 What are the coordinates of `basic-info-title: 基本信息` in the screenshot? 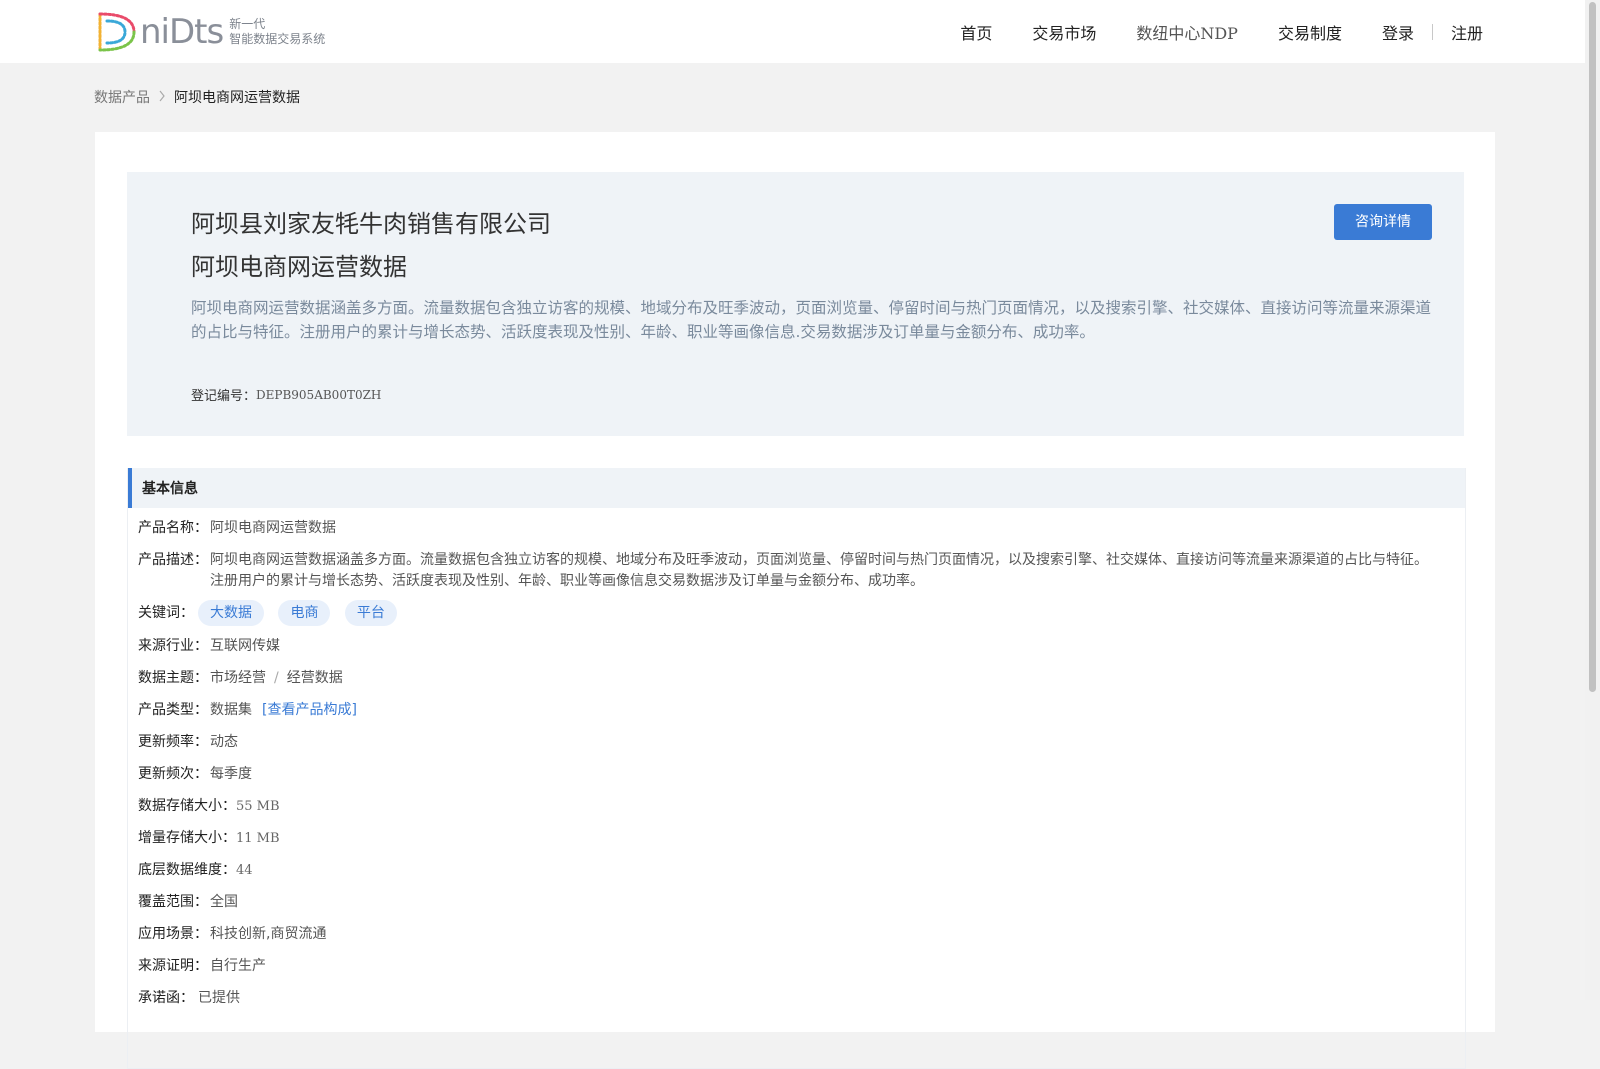 It's located at (170, 489).